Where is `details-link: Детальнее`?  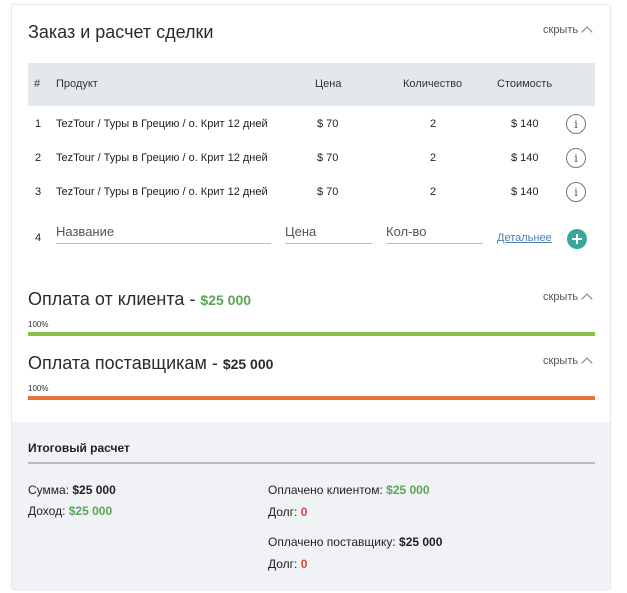 details-link: Детальнее is located at coordinates (524, 238).